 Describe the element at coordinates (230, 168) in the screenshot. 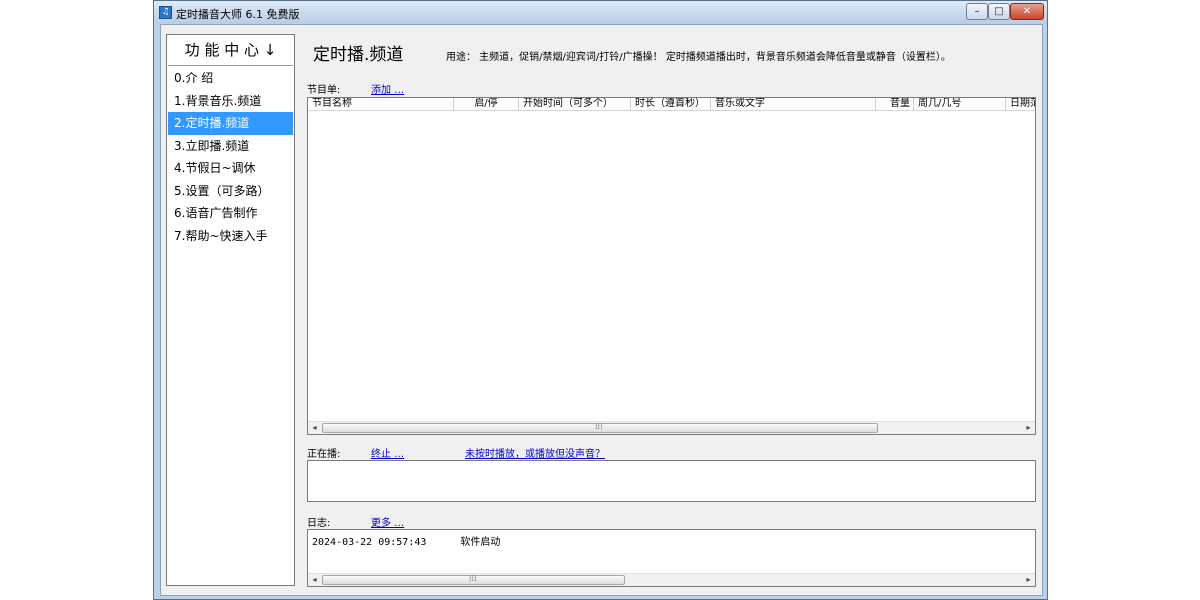

I see `sidebar-item-holidays: 4.节假日~调休` at that location.